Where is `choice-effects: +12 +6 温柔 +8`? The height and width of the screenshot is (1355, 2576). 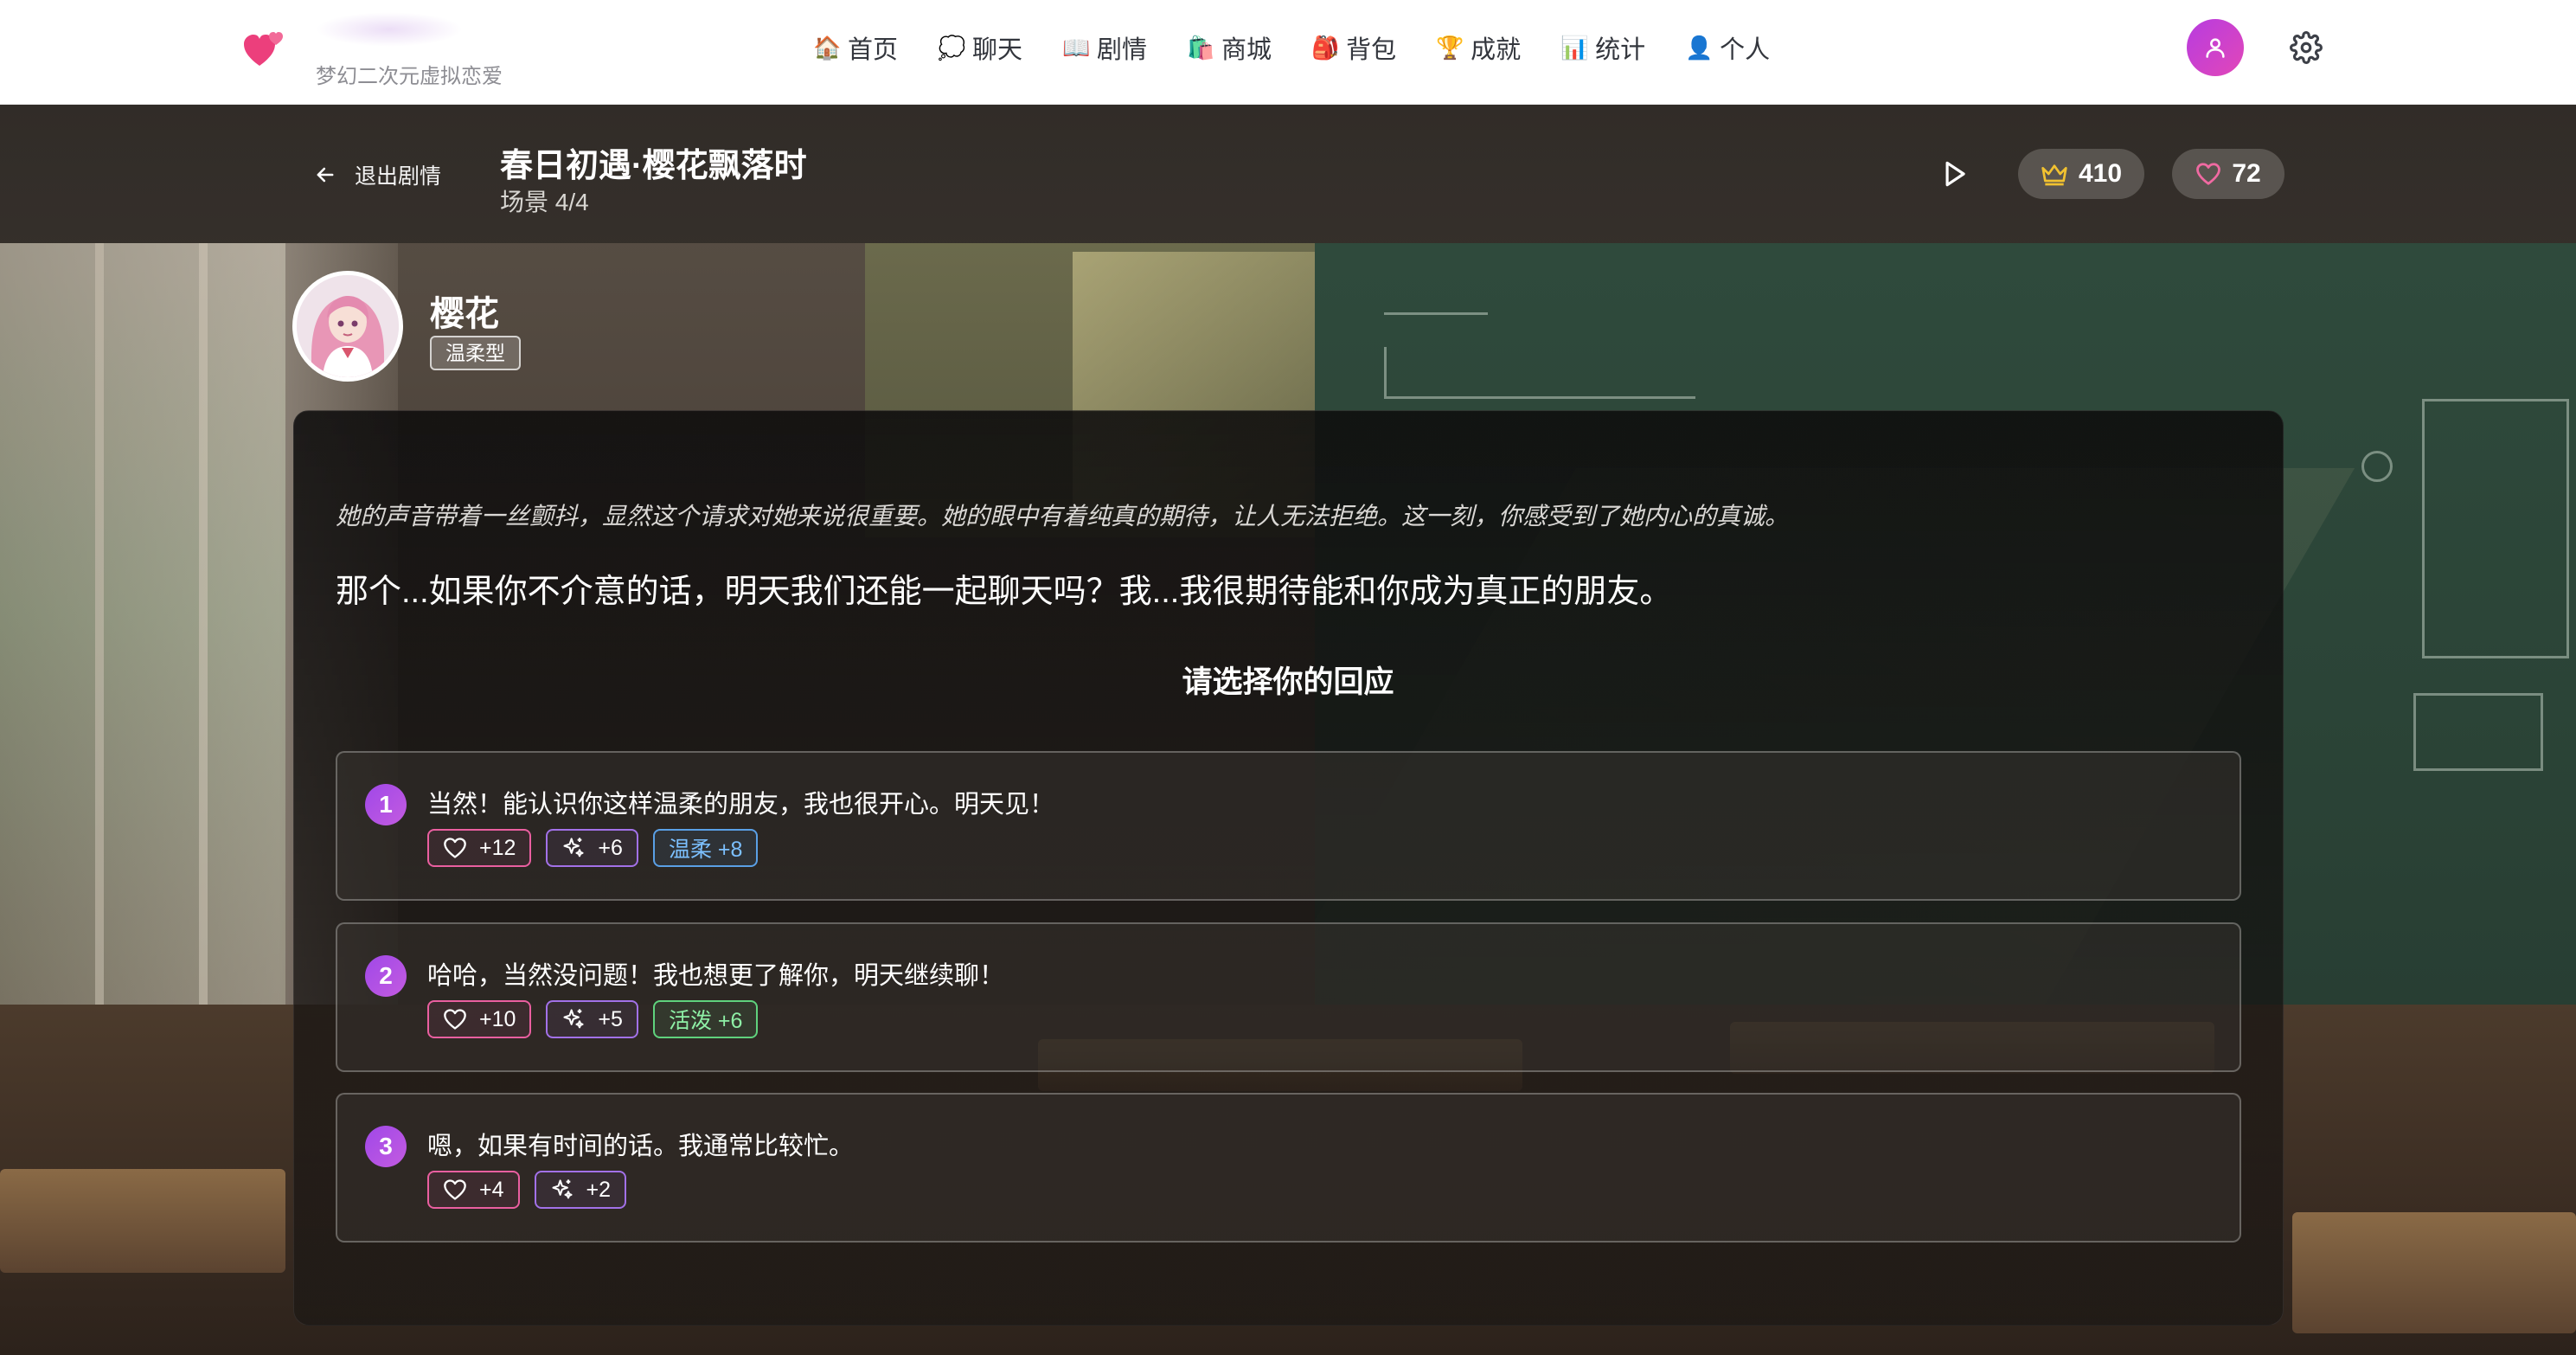 choice-effects: +12 +6 温柔 +8 is located at coordinates (593, 848).